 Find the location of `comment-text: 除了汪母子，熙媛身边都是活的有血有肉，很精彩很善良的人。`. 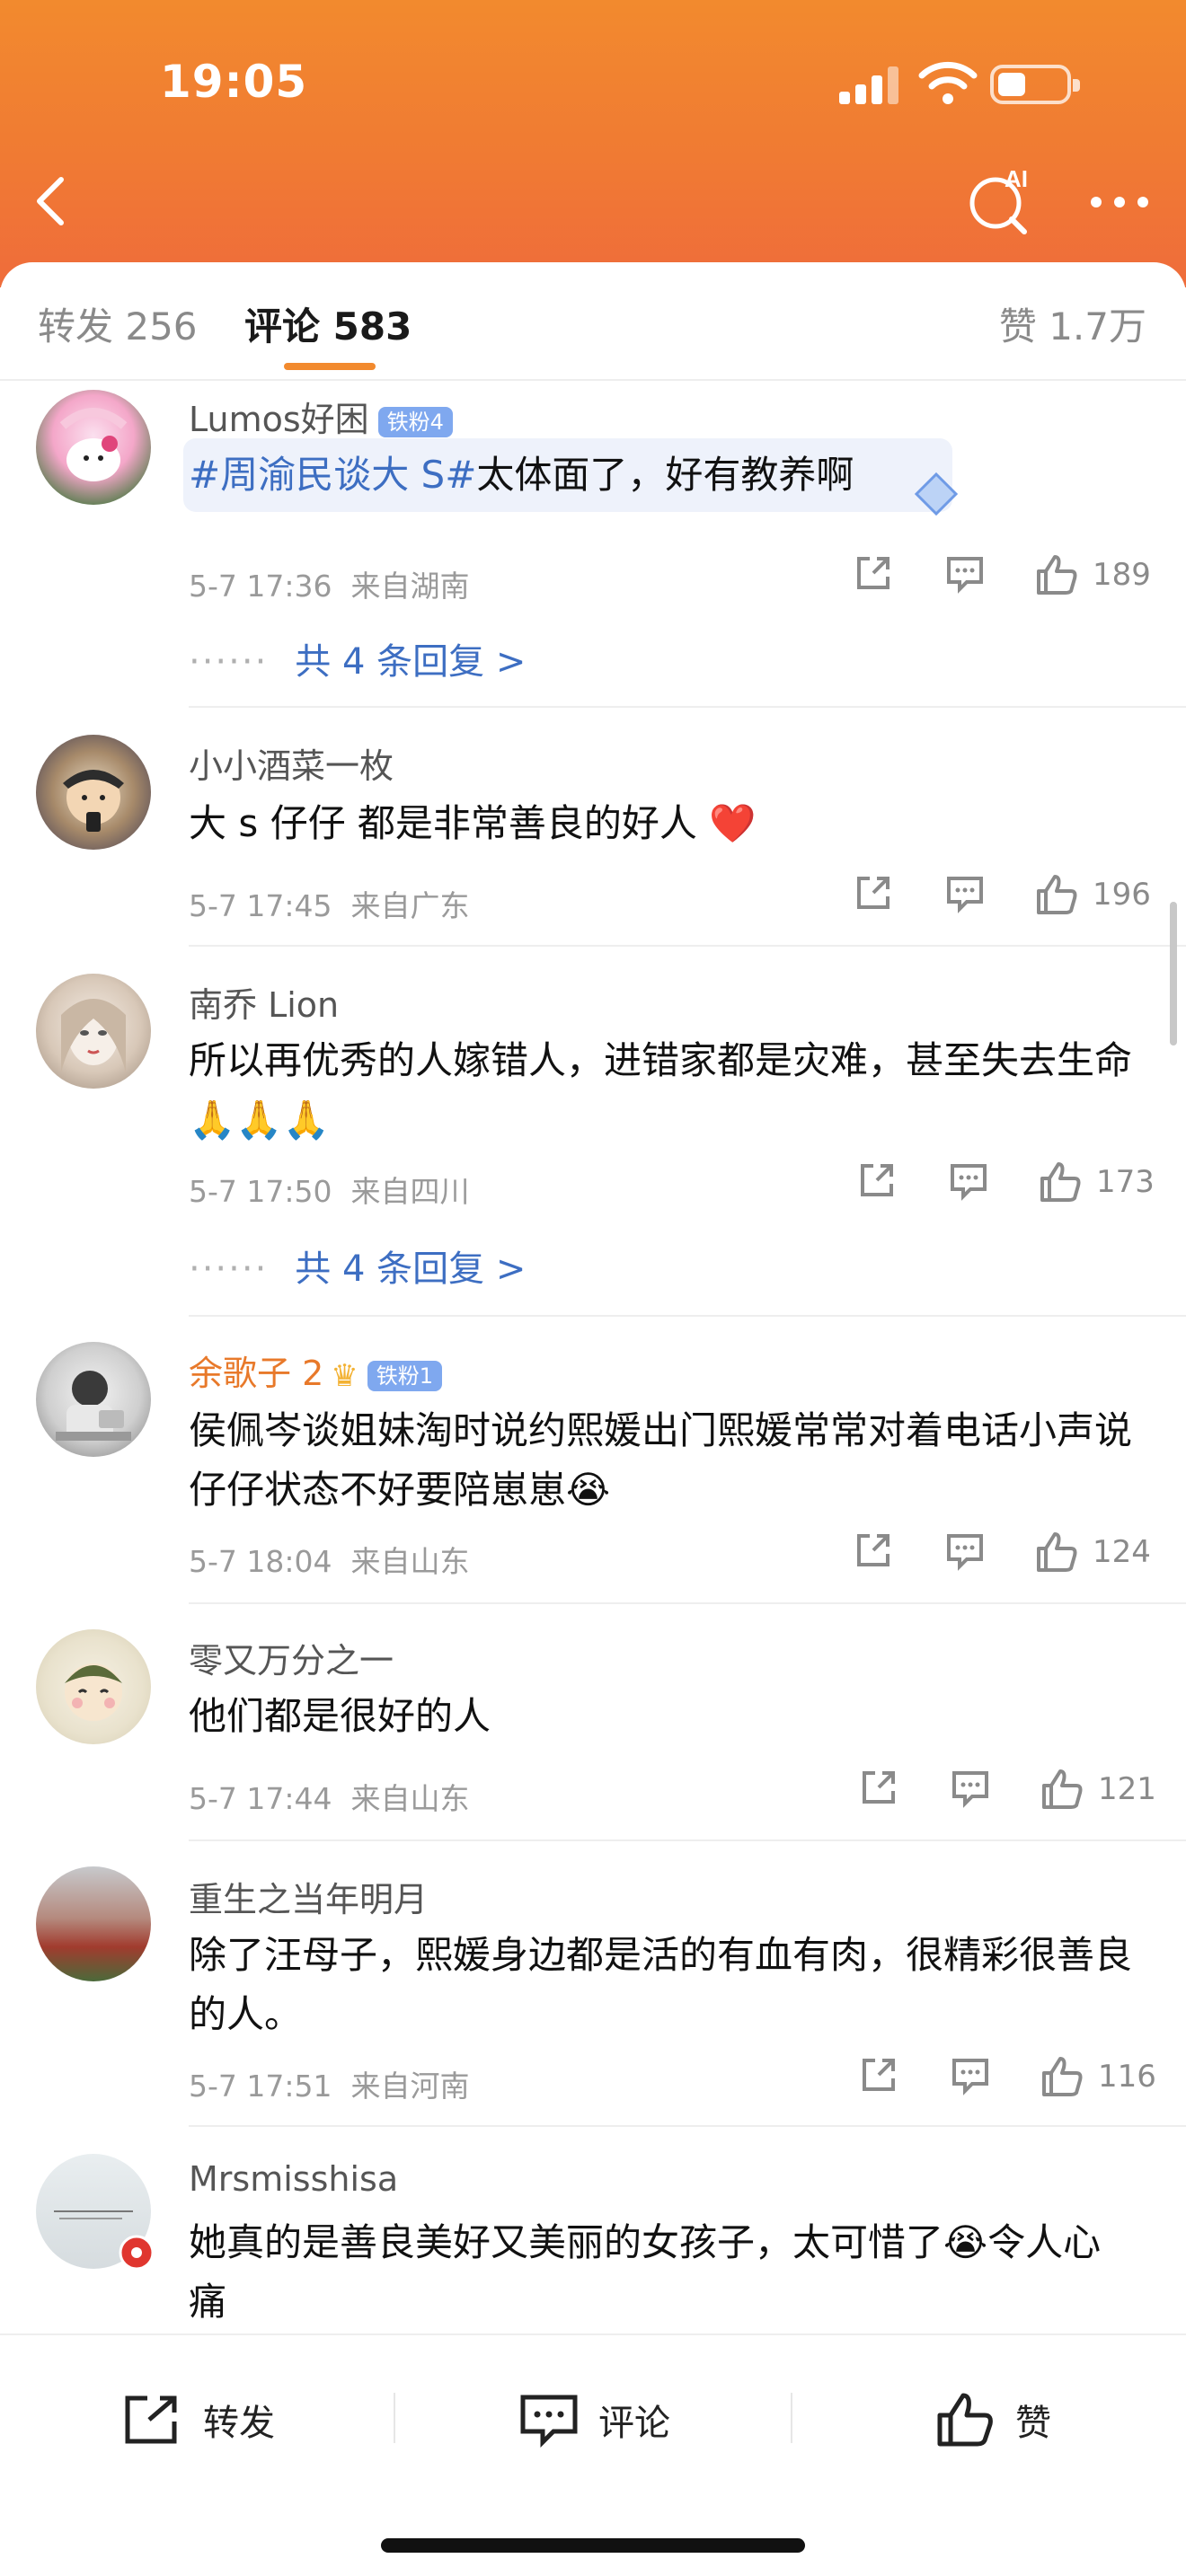

comment-text: 除了汪母子，熙媛身边都是活的有血有肉，很精彩很善良的人。 is located at coordinates (661, 1984).